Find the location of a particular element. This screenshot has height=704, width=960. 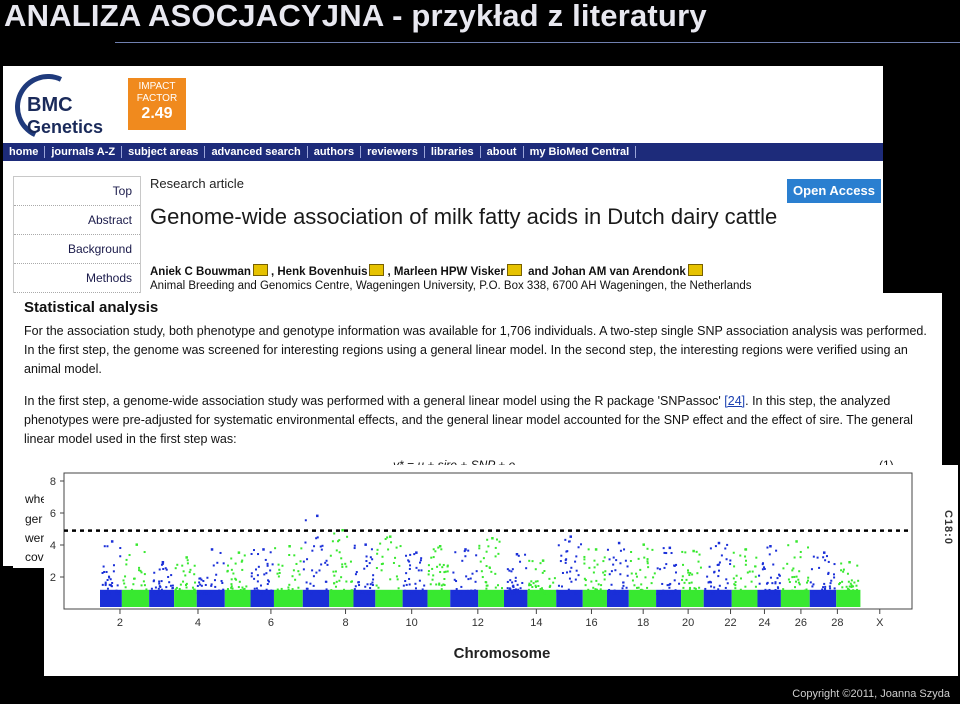

snp-peak-point is located at coordinates (263, 549).